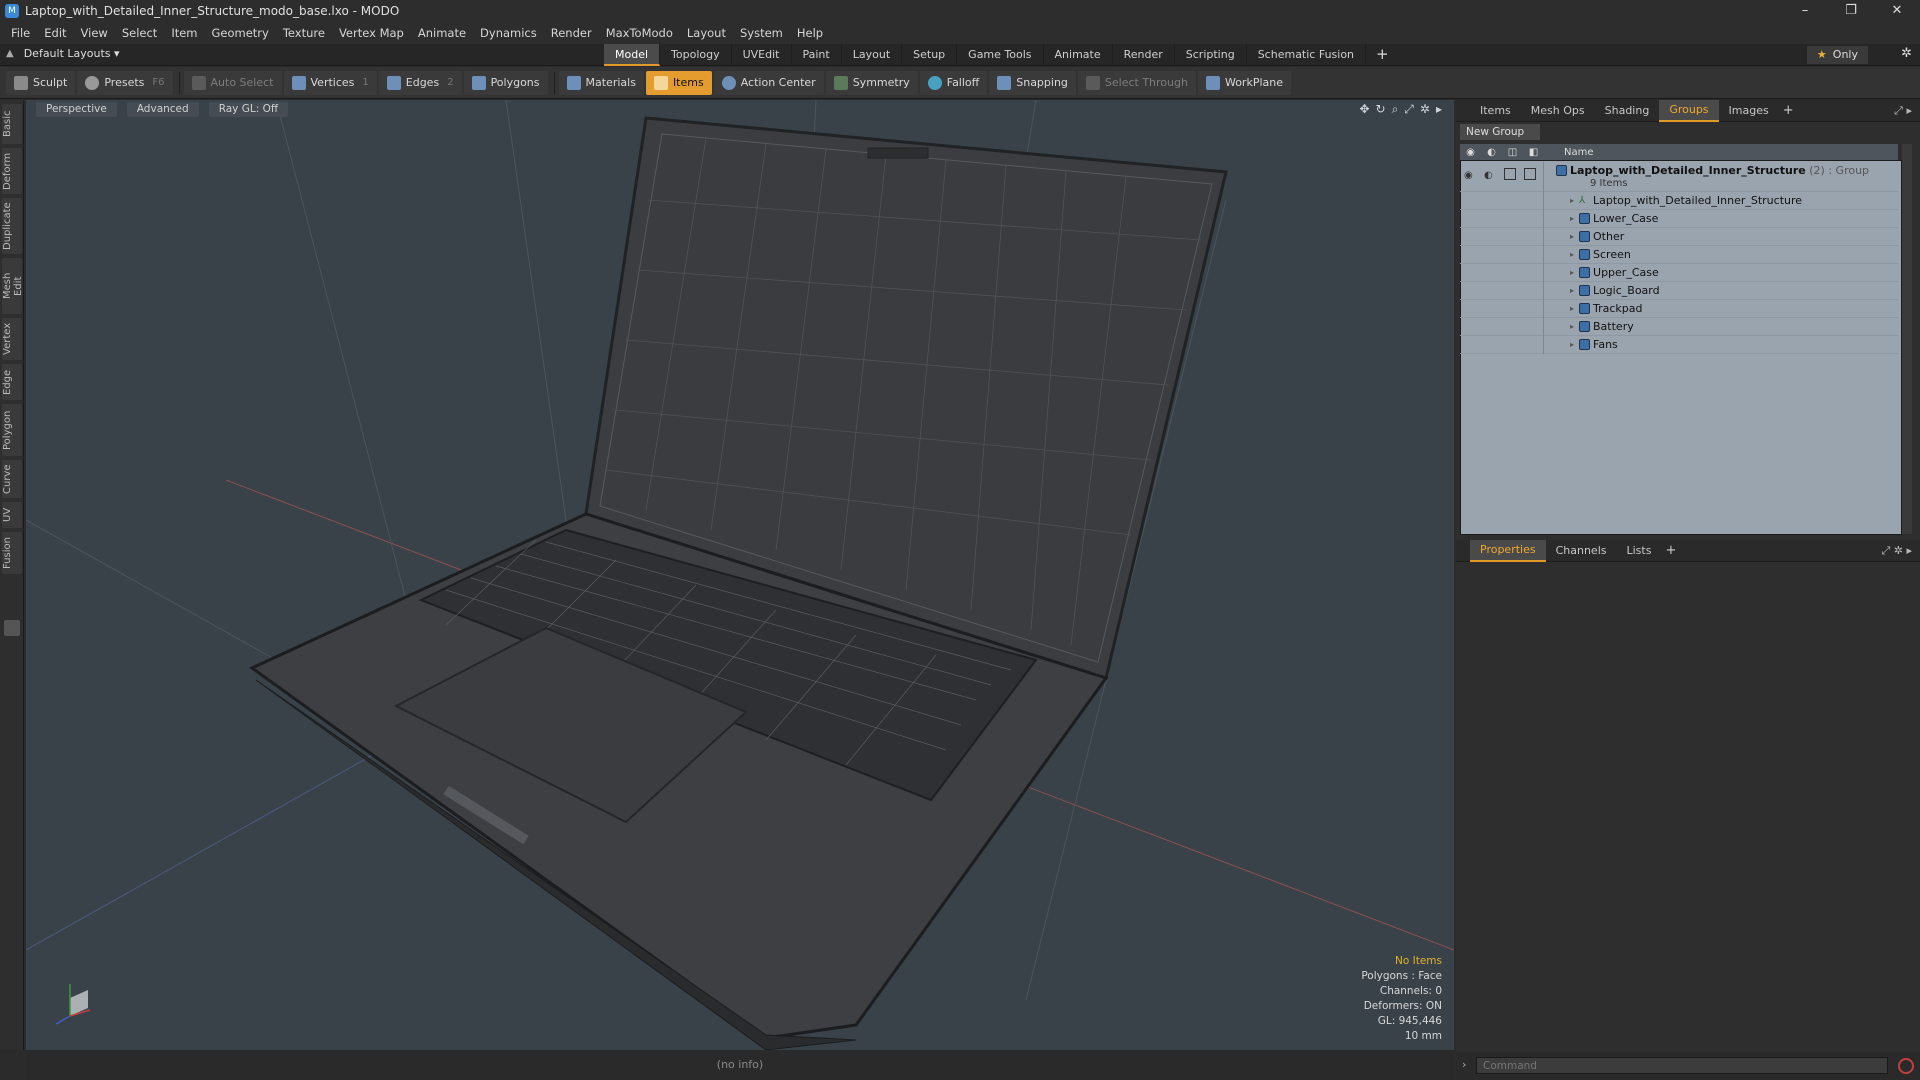  I want to click on rotate-icon: ↻, so click(1381, 109).